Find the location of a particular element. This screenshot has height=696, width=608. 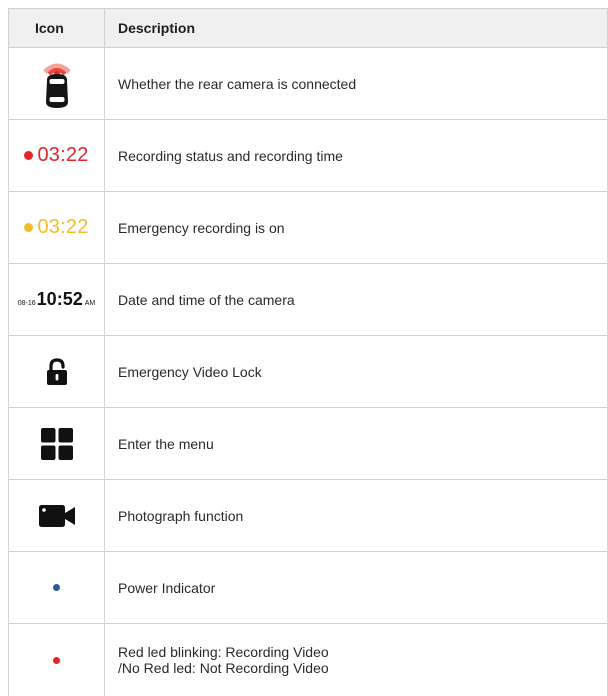

icon-cell: 08-16 10:52 AM is located at coordinates (57, 299).